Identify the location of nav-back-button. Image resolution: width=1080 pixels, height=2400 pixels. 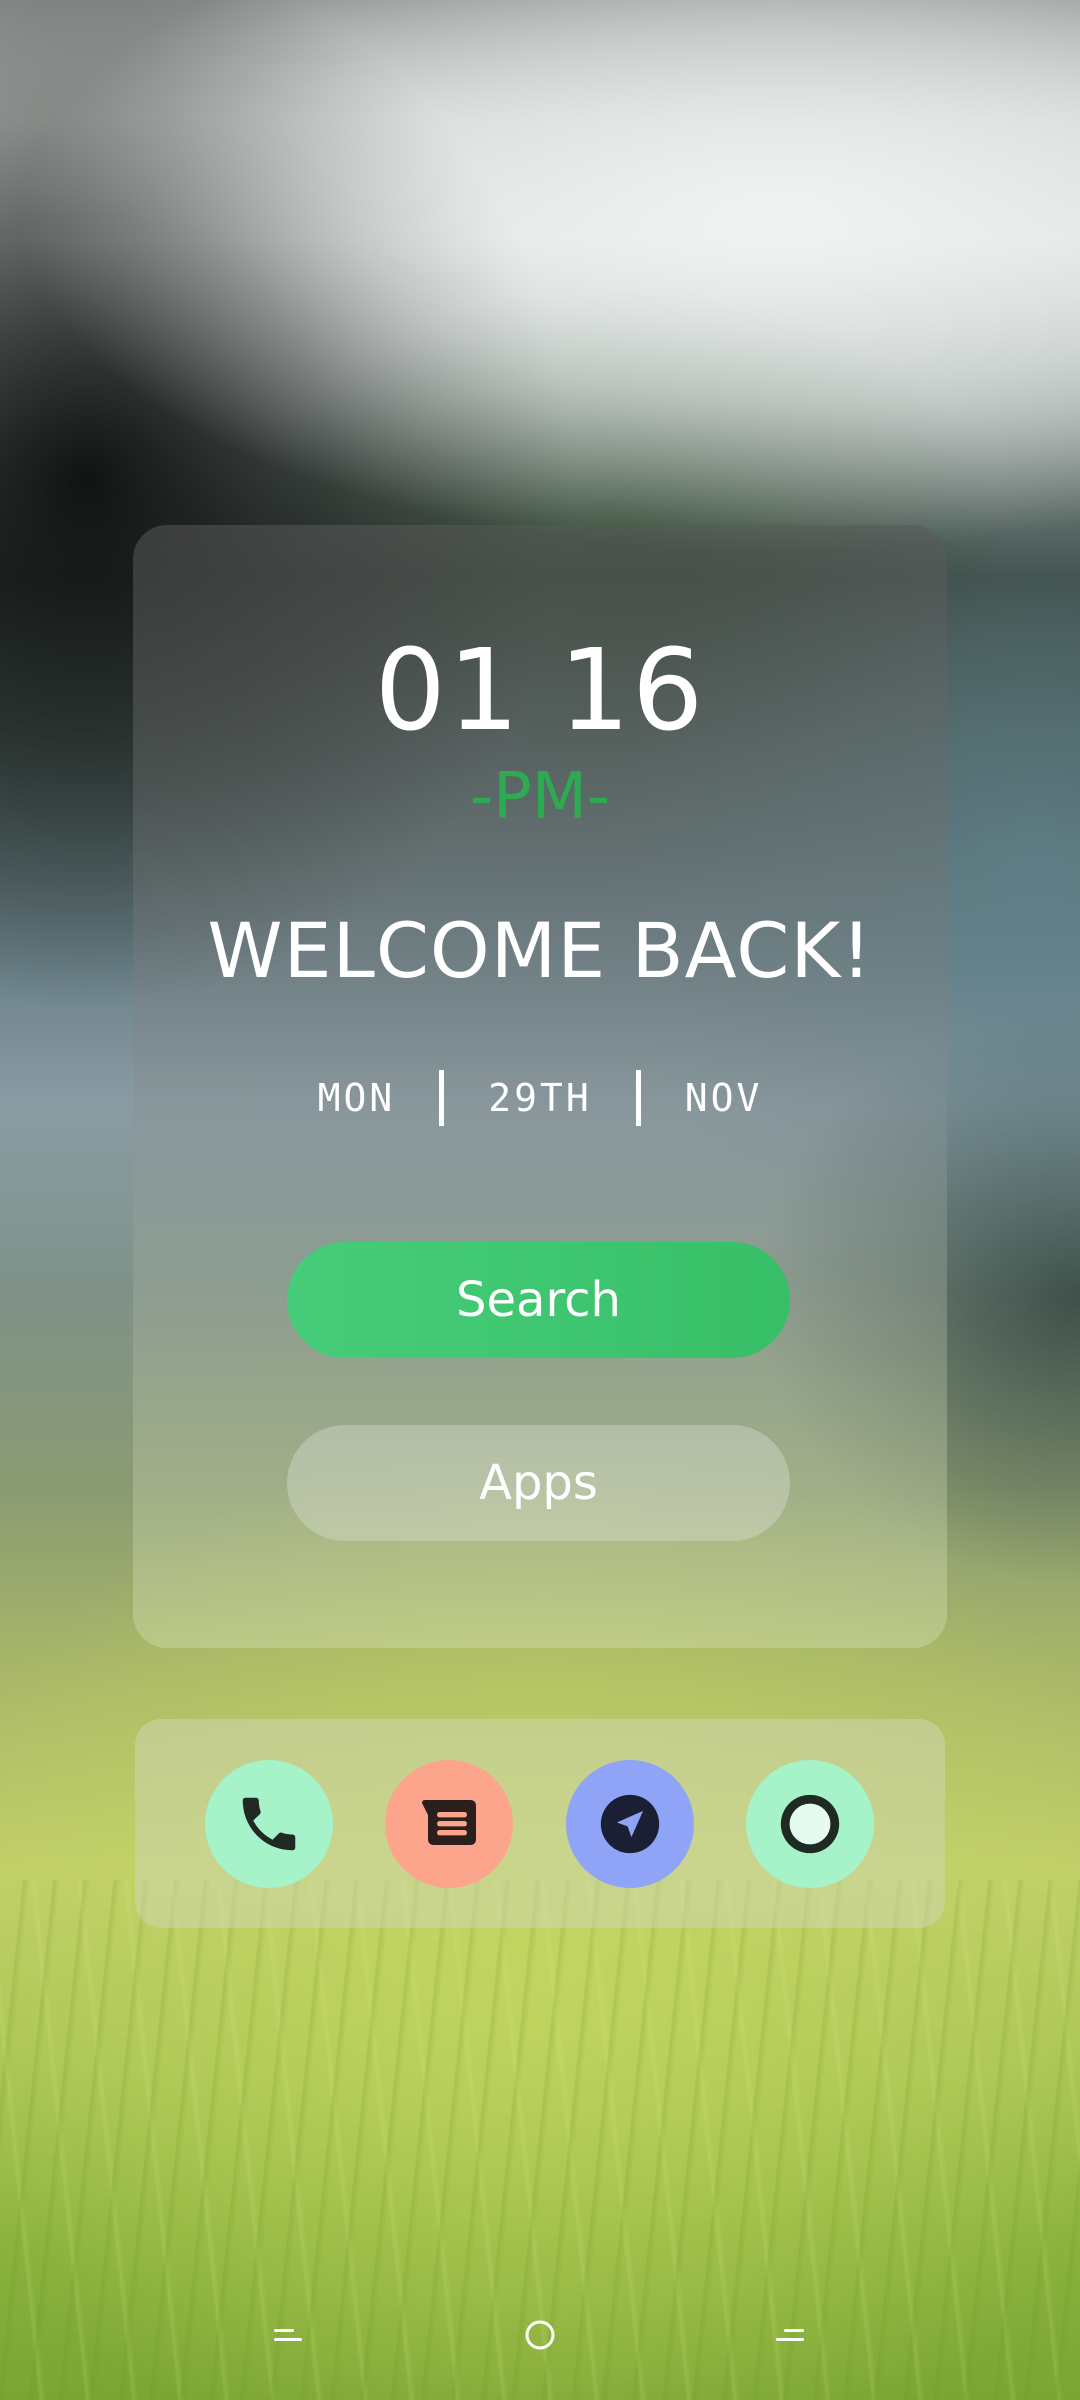
(288, 2335).